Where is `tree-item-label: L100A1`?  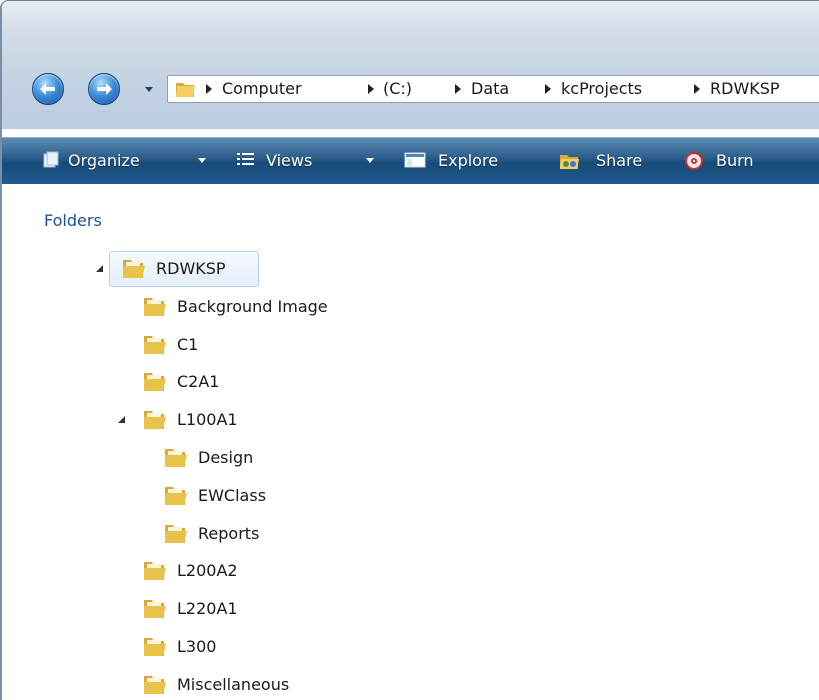 tree-item-label: L100A1 is located at coordinates (207, 419).